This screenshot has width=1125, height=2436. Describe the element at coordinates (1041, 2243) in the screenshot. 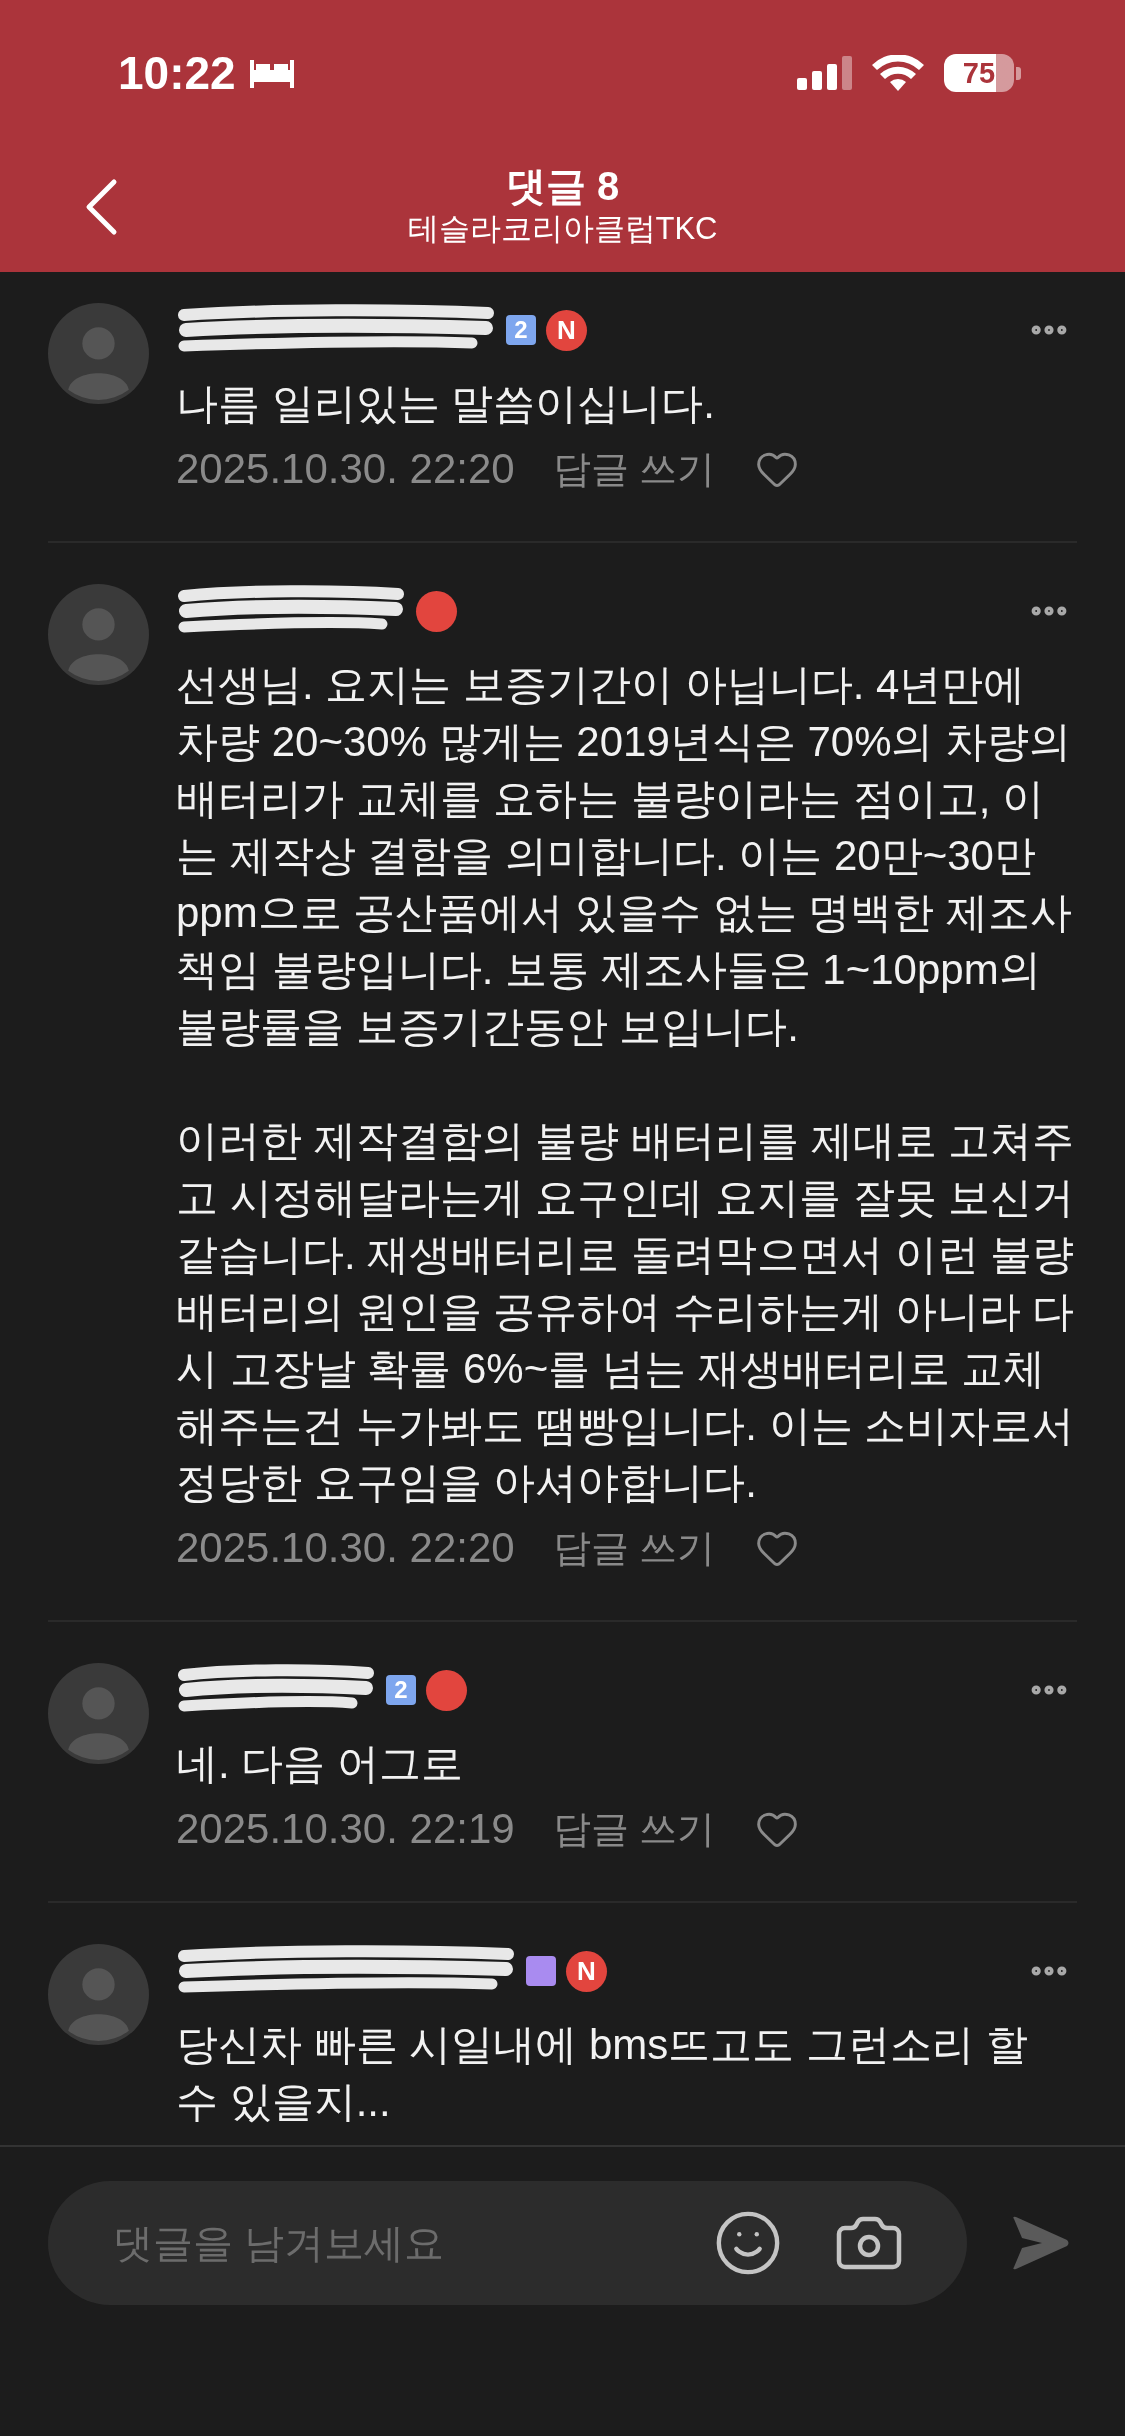

I see `send-icon` at that location.